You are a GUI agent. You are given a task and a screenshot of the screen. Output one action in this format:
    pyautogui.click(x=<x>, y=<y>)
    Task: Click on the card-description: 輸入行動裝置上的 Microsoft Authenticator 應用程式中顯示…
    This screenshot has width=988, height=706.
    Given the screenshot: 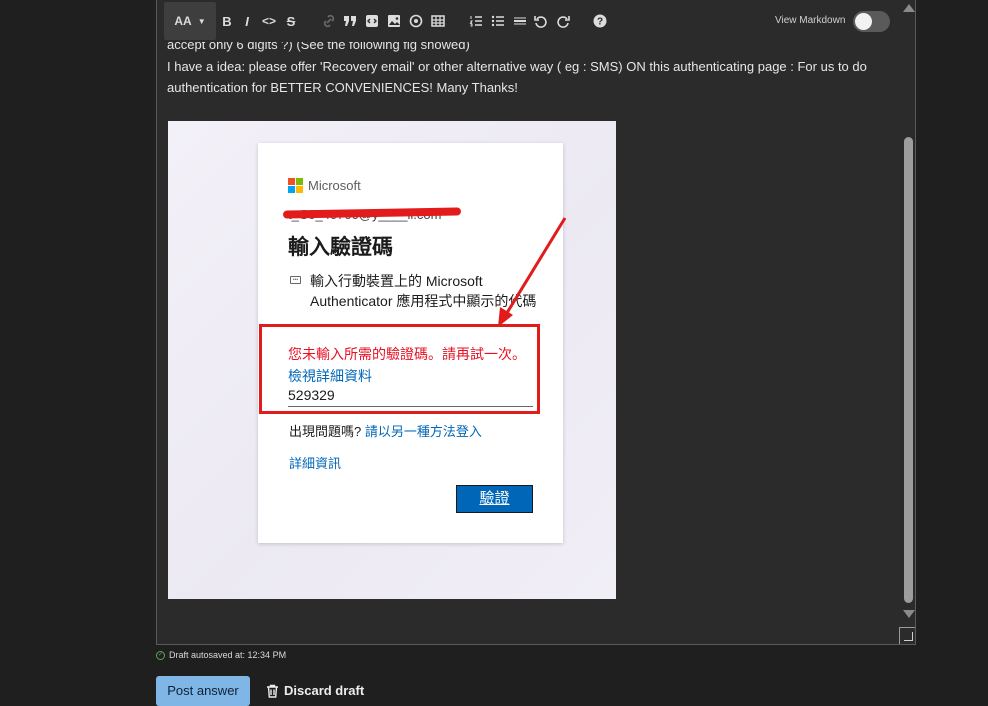 What is the action you would take?
    pyautogui.click(x=423, y=291)
    